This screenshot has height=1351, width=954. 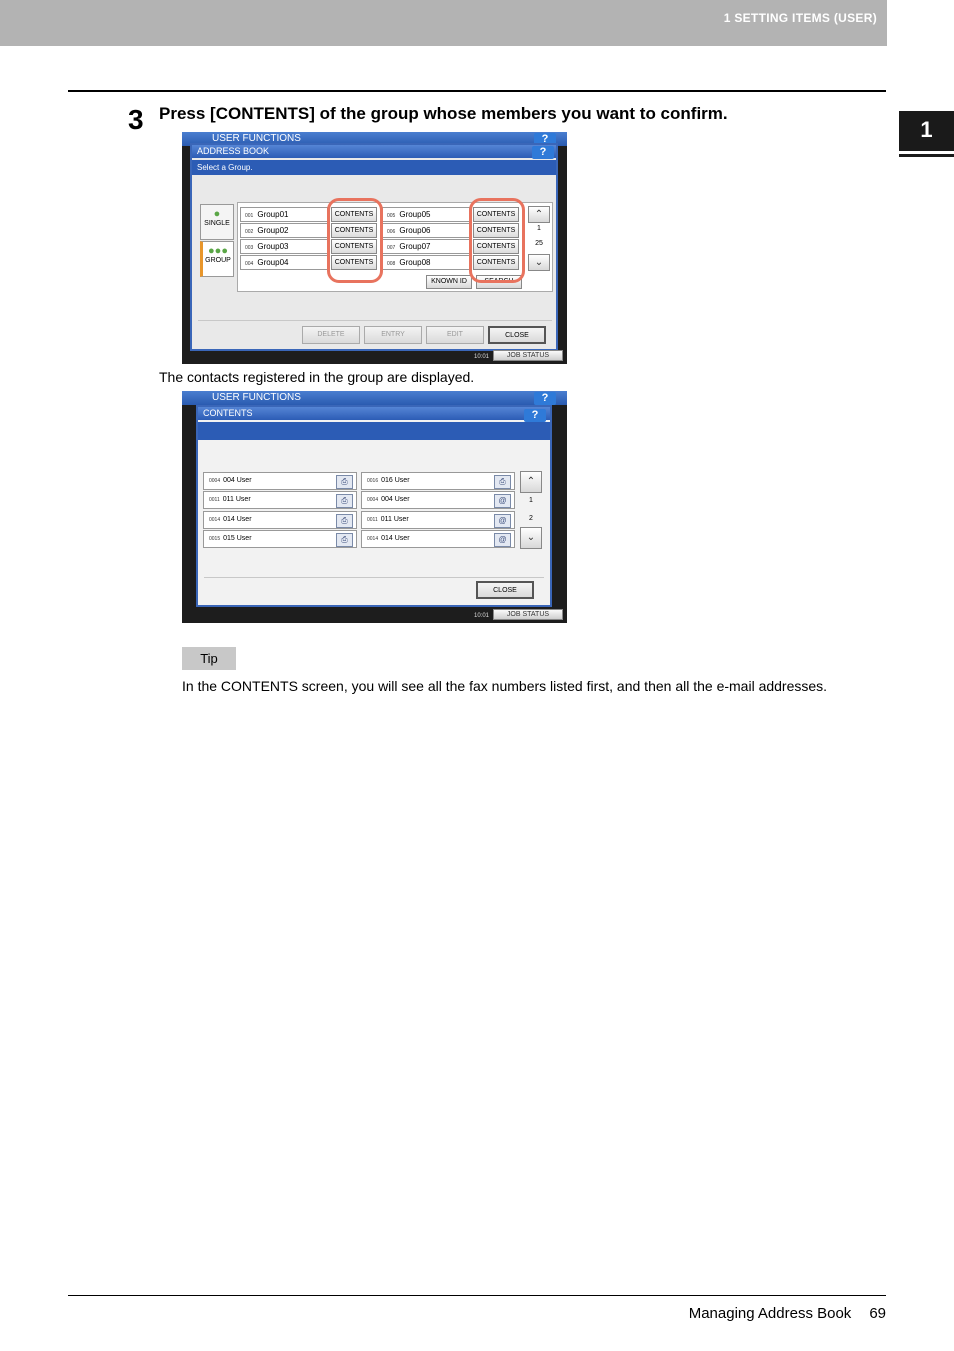 What do you see at coordinates (395, 480) in the screenshot?
I see `contact-name: 016 User` at bounding box center [395, 480].